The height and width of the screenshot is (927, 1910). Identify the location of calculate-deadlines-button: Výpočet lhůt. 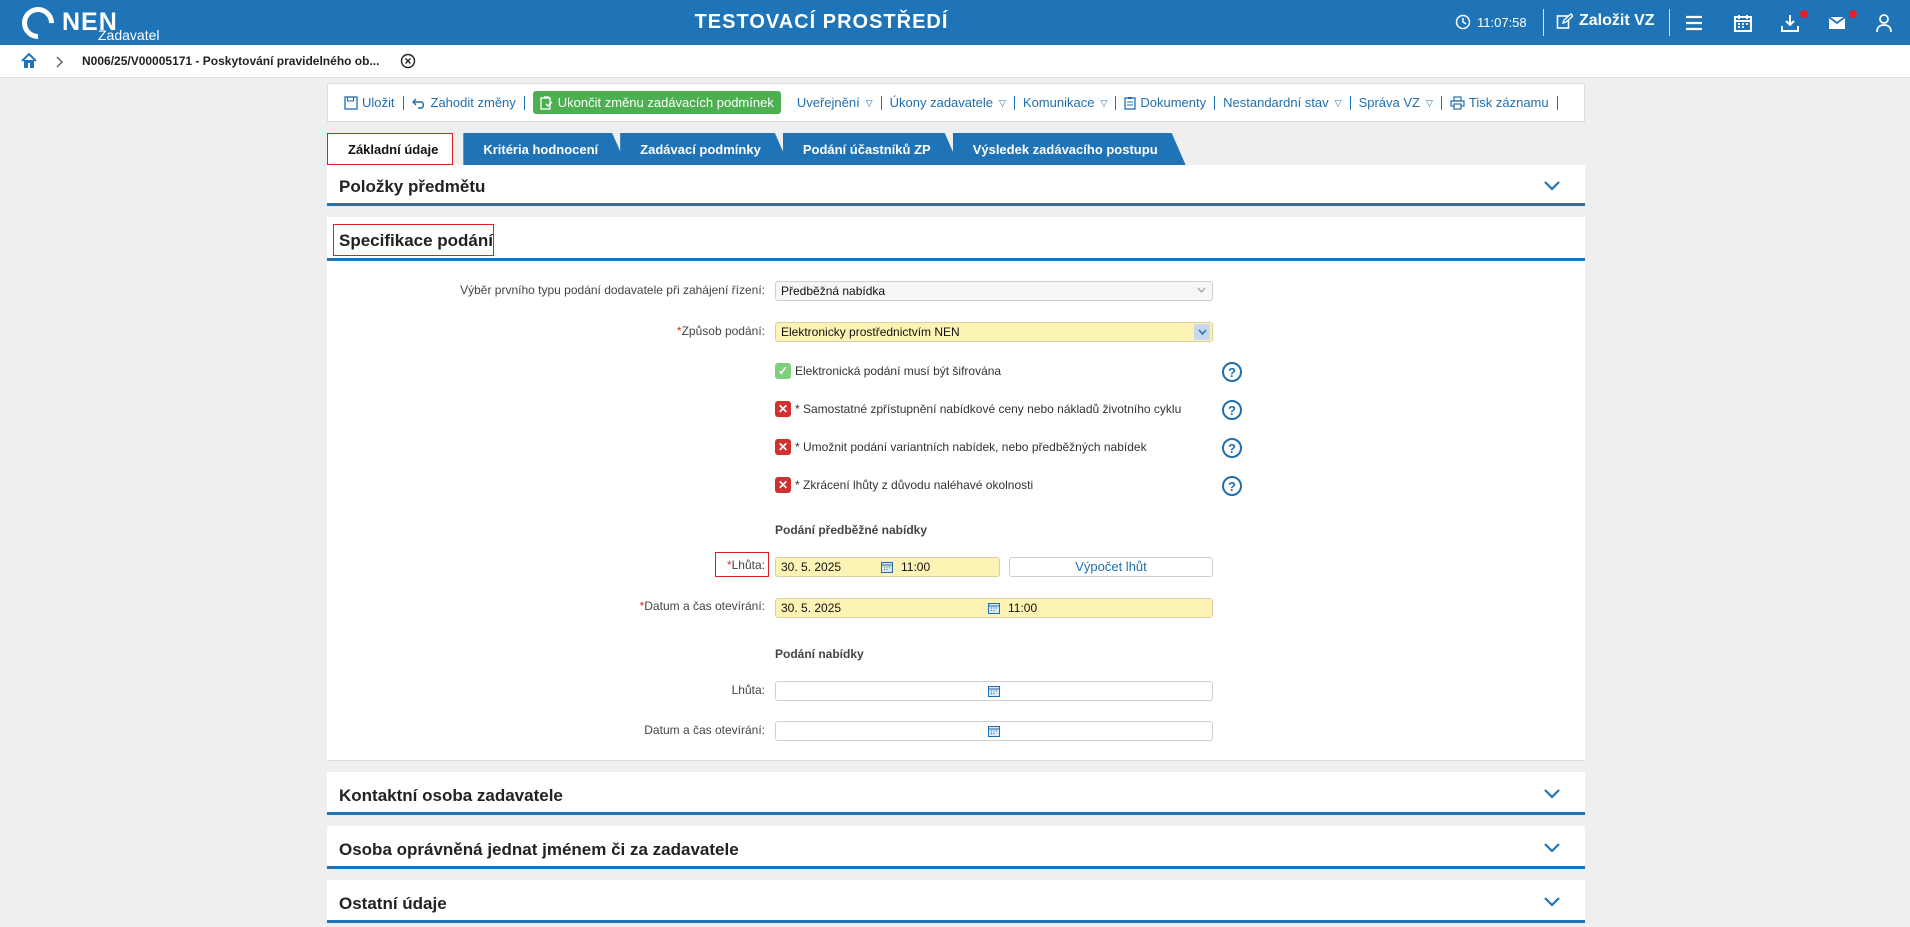
(1111, 567).